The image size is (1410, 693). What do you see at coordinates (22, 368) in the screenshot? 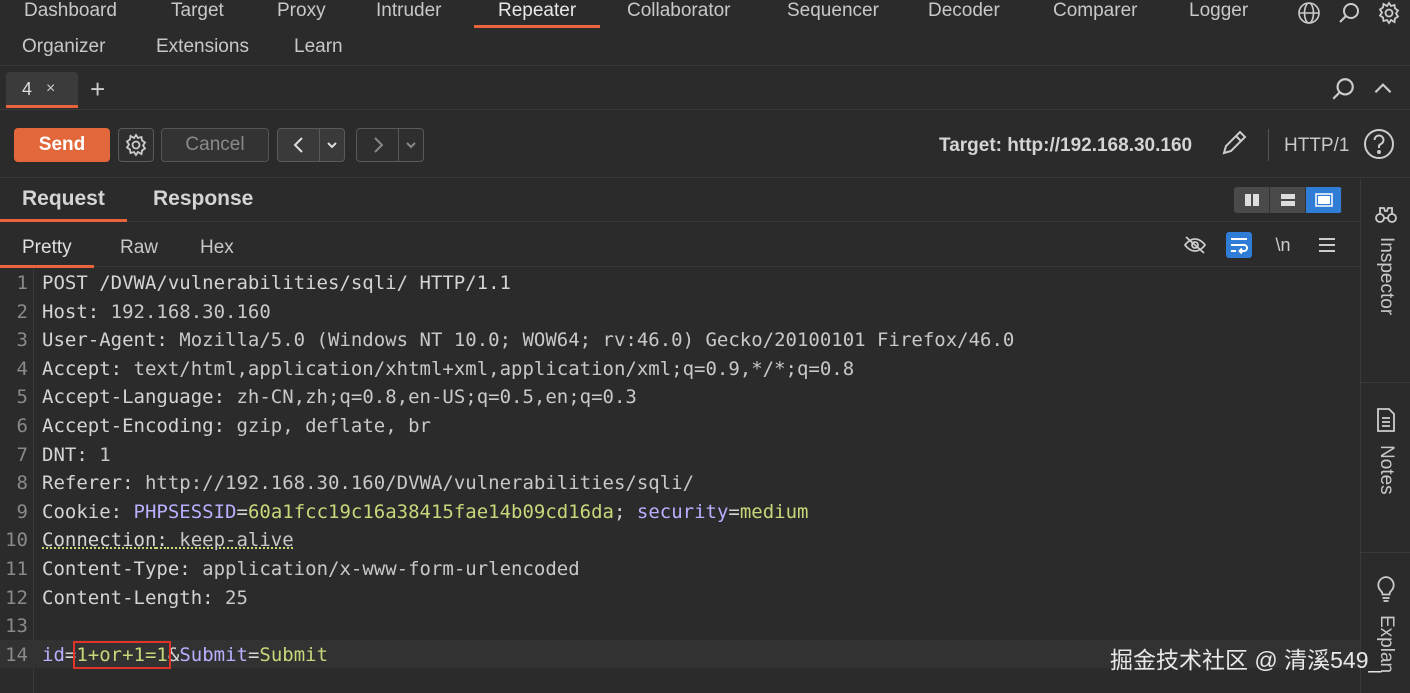
I see `line-number: 4` at bounding box center [22, 368].